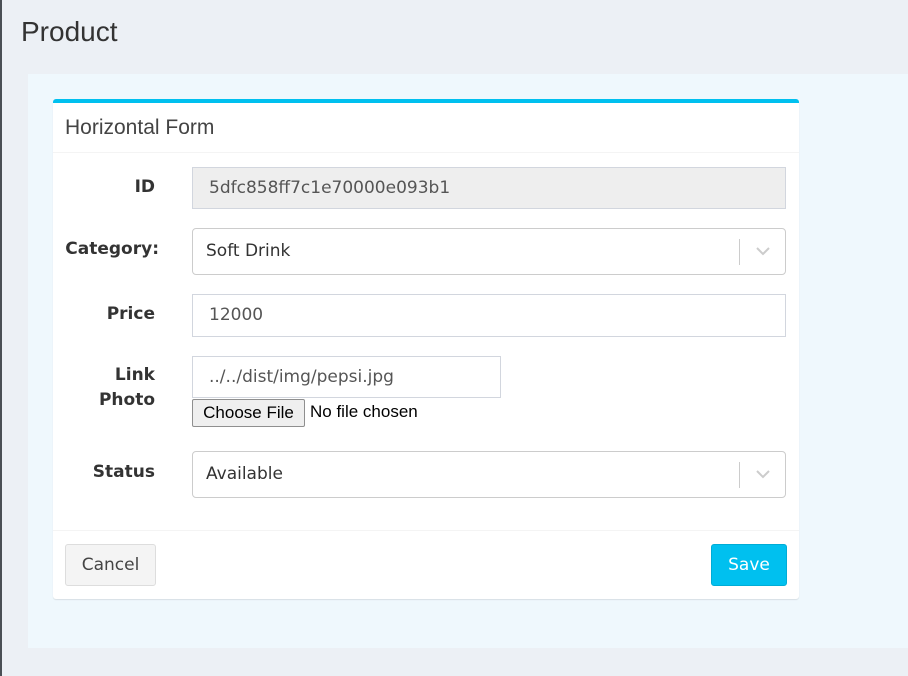  Describe the element at coordinates (244, 474) in the screenshot. I see `status-select-value: Available` at that location.